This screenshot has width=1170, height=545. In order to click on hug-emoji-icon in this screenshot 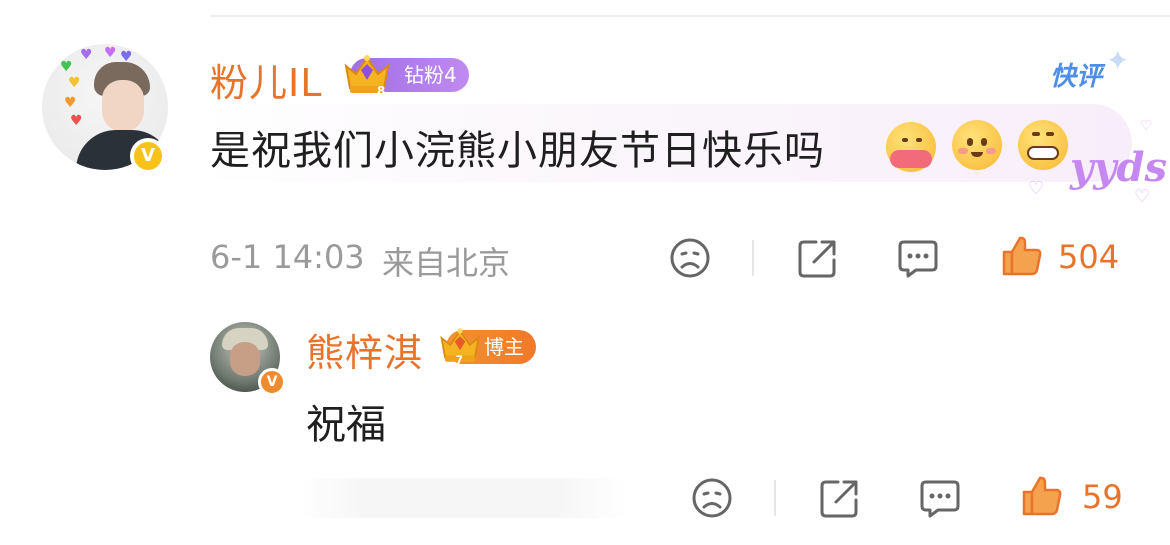, I will do `click(911, 147)`.